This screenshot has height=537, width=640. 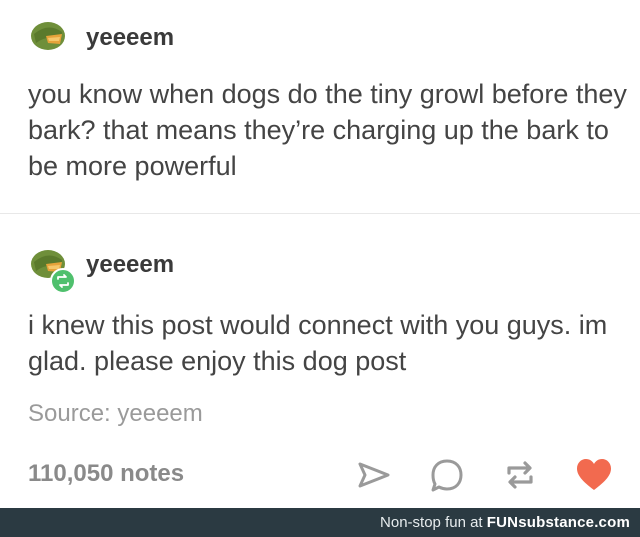 I want to click on watermark-bar: Non-stop fun at FUNsubstance.com, so click(x=320, y=522).